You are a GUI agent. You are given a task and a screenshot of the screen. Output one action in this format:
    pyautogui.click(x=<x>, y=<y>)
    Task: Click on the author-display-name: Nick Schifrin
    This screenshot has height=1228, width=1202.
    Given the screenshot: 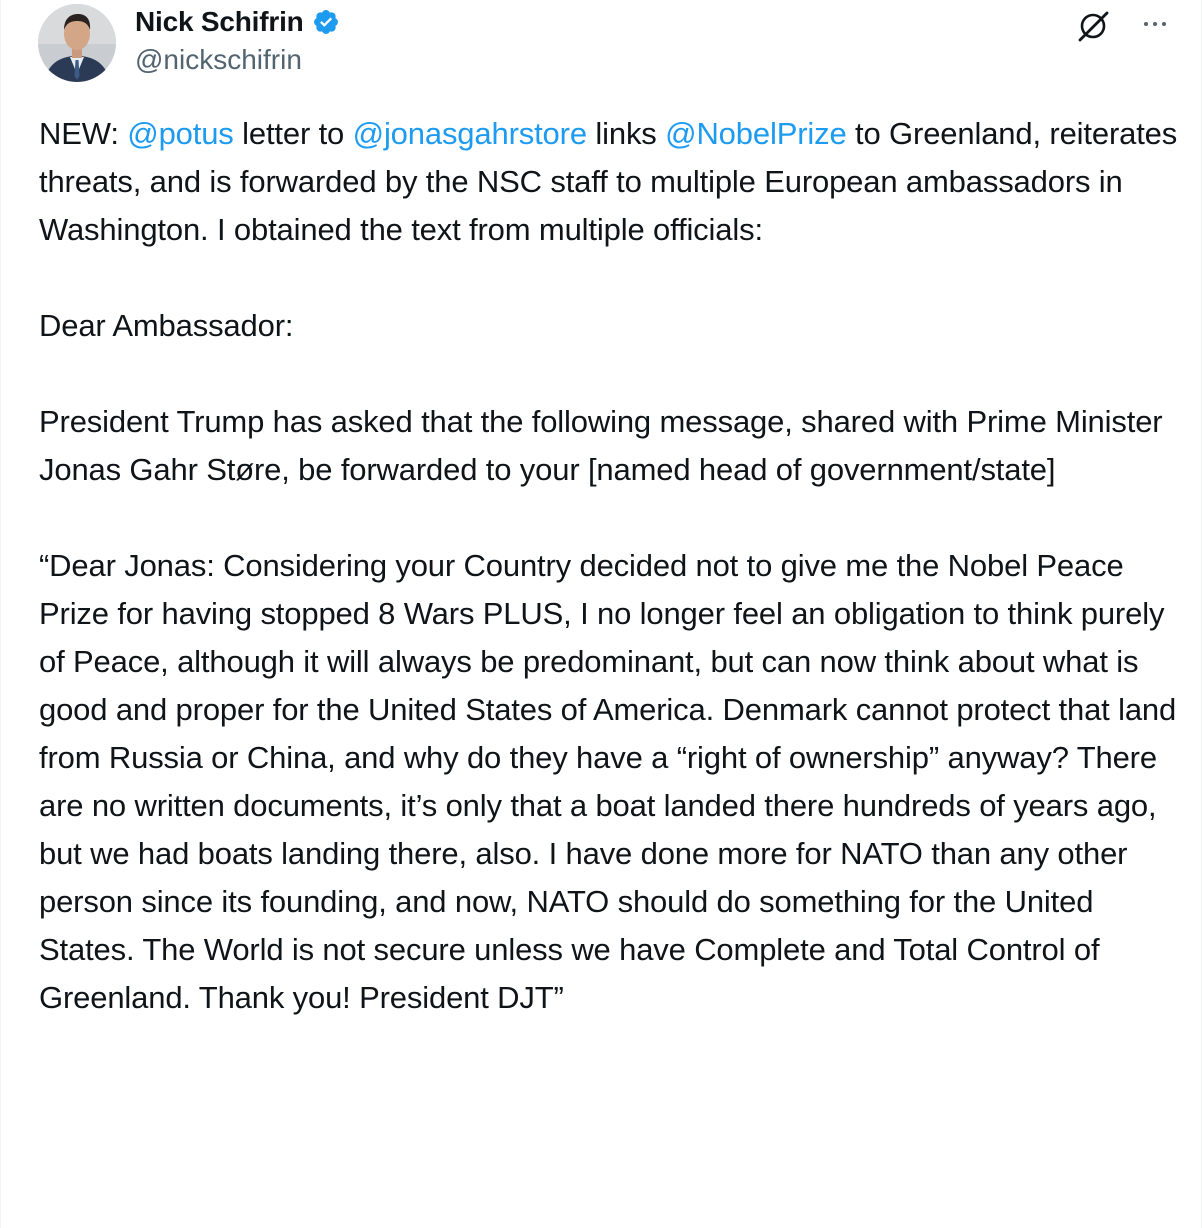 What is the action you would take?
    pyautogui.click(x=219, y=22)
    